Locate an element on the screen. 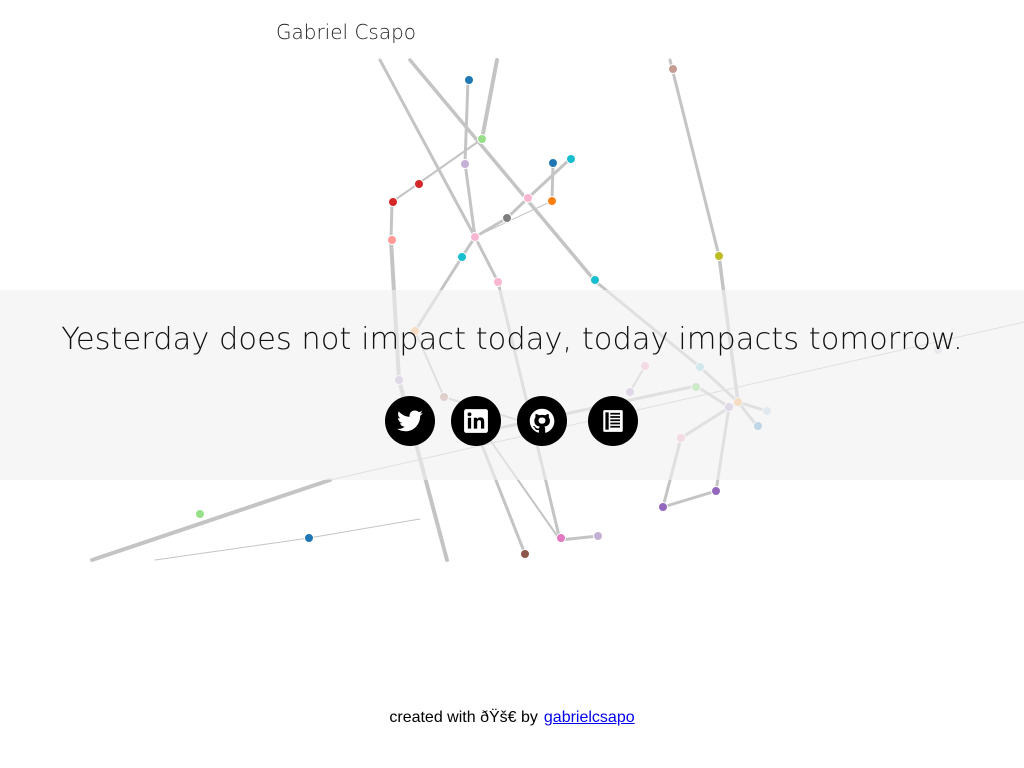 Image resolution: width=1024 pixels, height=768 pixels. linkedin-button is located at coordinates (476, 421).